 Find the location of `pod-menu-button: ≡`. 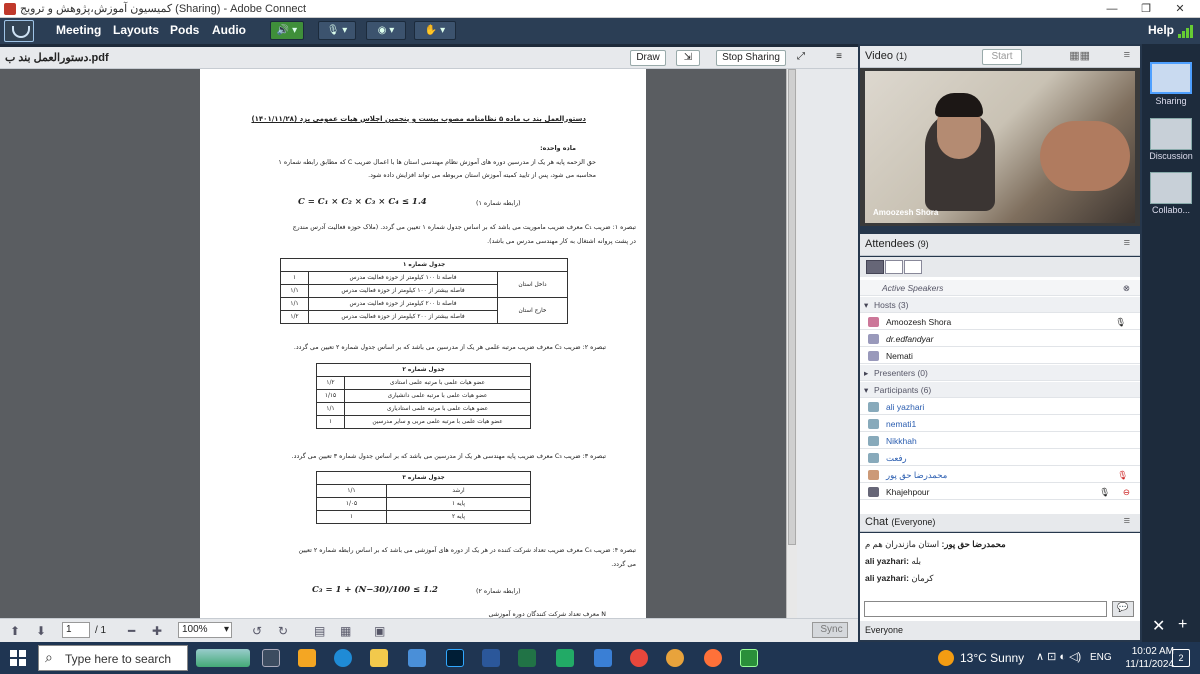

pod-menu-button: ≡ is located at coordinates (839, 58).